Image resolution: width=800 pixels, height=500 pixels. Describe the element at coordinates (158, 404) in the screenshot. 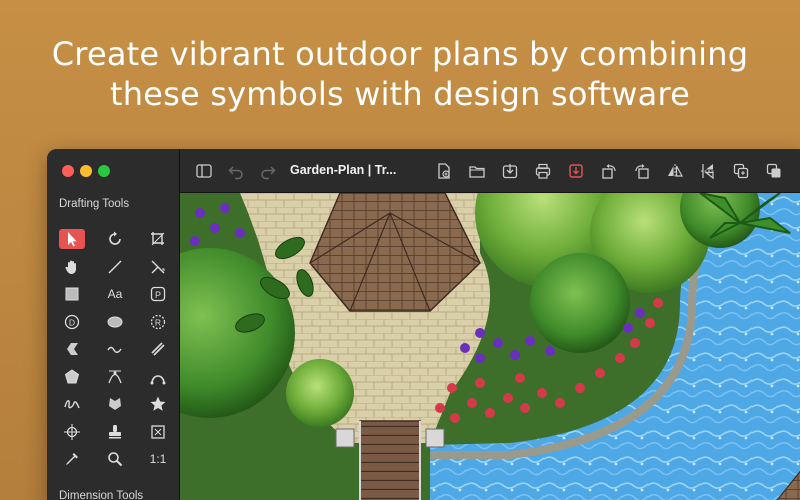

I see `star-icon` at that location.